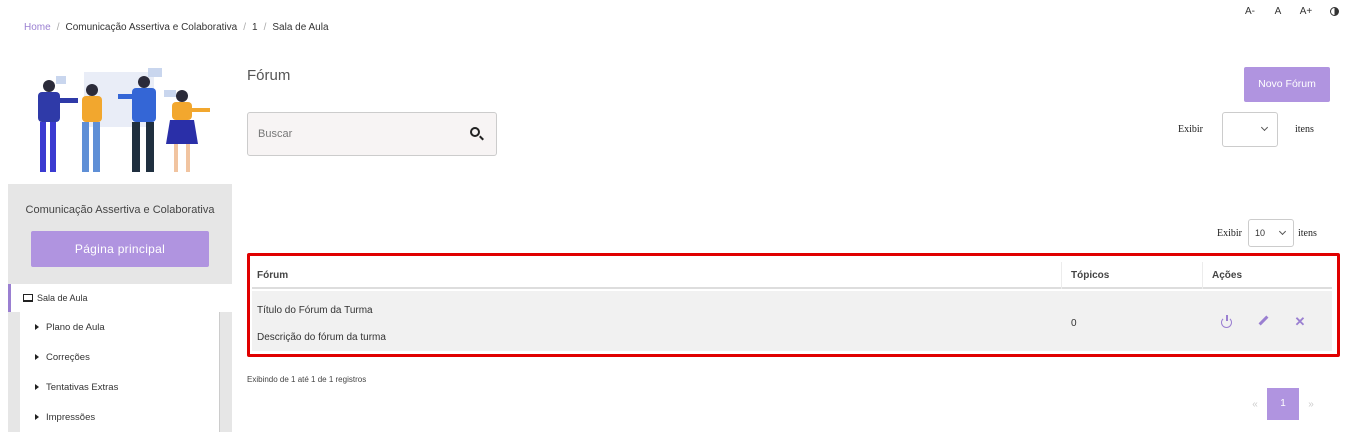 The image size is (1347, 432). What do you see at coordinates (151, 27) in the screenshot?
I see `breadcrumb-course-link: Comunicação Assertiva e Colaborativa` at bounding box center [151, 27].